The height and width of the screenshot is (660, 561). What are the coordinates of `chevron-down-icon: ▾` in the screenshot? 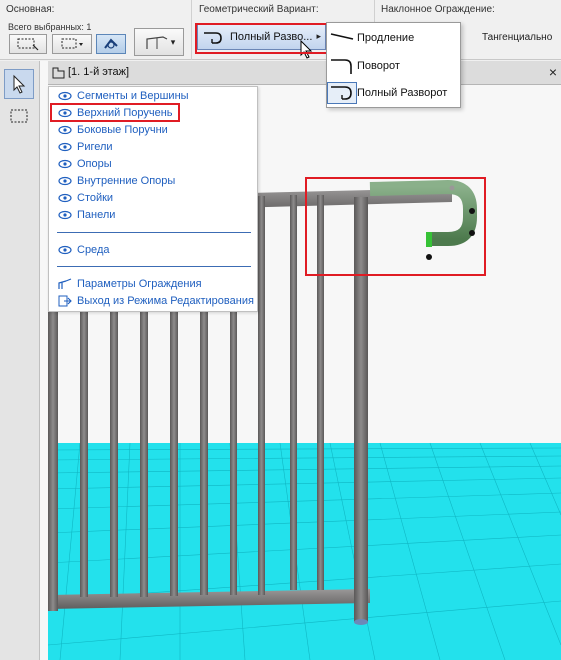 It's located at (173, 41).